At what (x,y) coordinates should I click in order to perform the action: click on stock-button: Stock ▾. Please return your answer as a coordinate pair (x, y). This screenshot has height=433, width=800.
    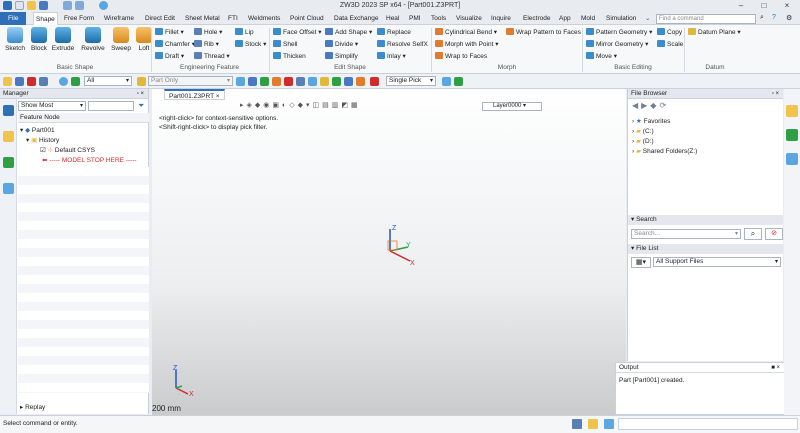
    Looking at the image, I should click on (250, 45).